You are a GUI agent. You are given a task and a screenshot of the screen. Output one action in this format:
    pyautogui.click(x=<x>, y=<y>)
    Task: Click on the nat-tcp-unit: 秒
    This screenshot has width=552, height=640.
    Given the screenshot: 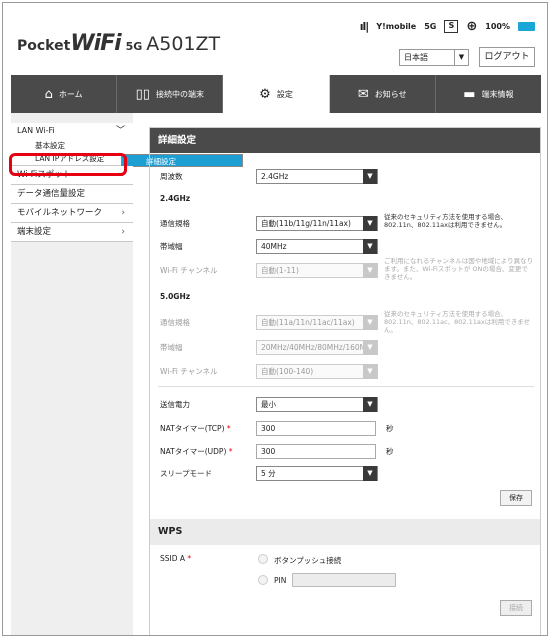 What is the action you would take?
    pyautogui.click(x=390, y=428)
    